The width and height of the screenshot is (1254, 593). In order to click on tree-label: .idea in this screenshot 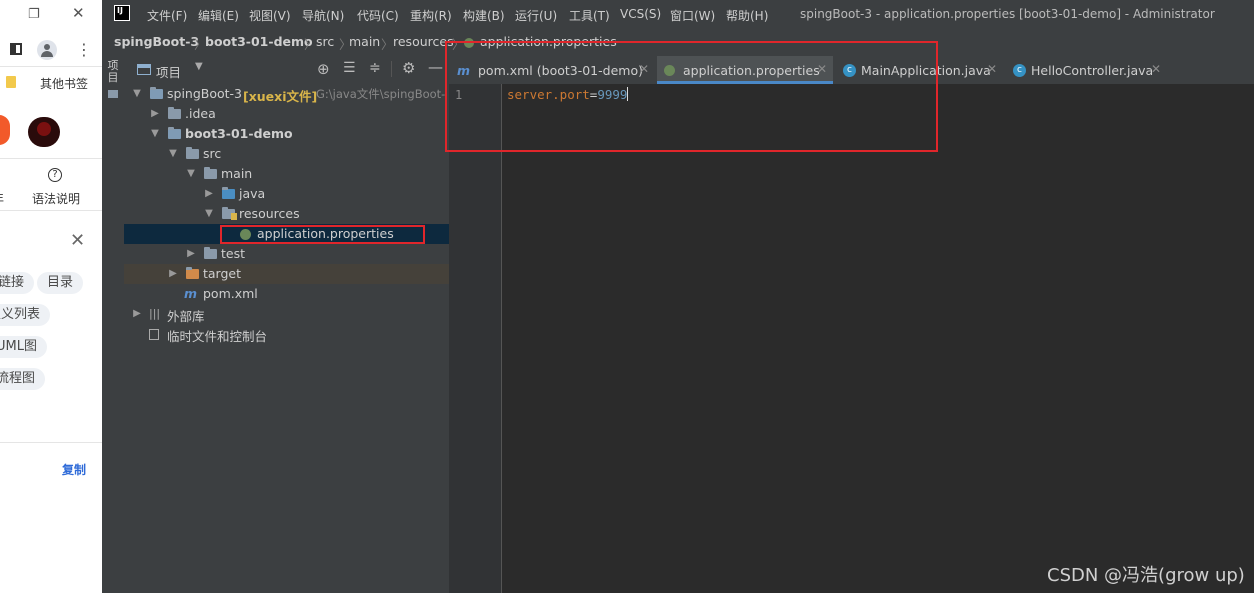, I will do `click(200, 113)`.